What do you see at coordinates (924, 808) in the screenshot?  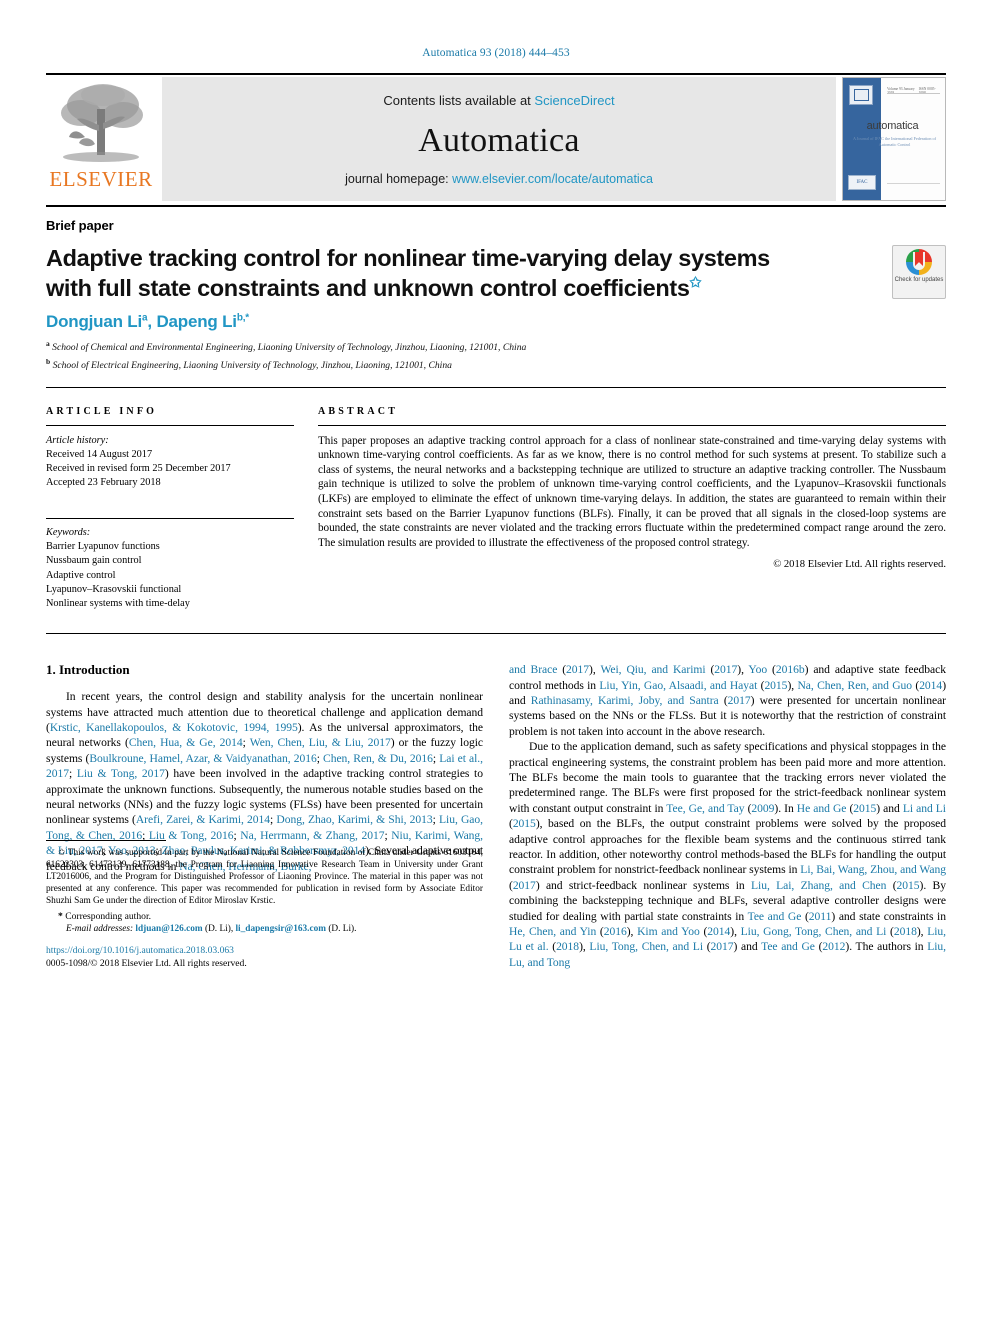 I see `citation-link: Li and Li` at bounding box center [924, 808].